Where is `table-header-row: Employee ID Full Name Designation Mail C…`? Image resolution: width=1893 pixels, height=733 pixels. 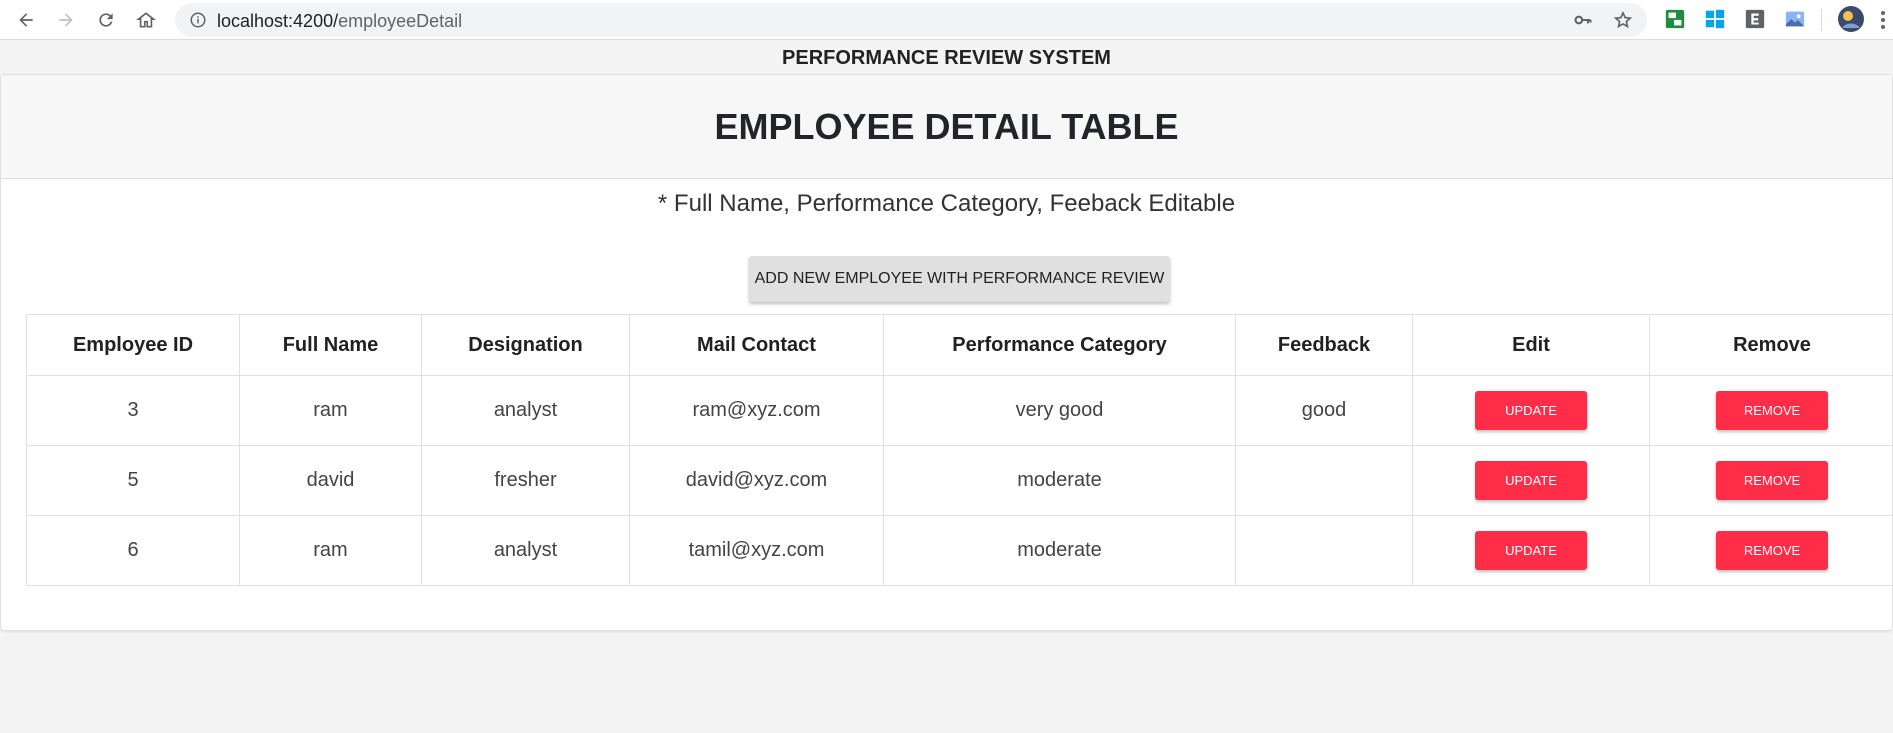 table-header-row: Employee ID Full Name Designation Mail C… is located at coordinates (959, 345).